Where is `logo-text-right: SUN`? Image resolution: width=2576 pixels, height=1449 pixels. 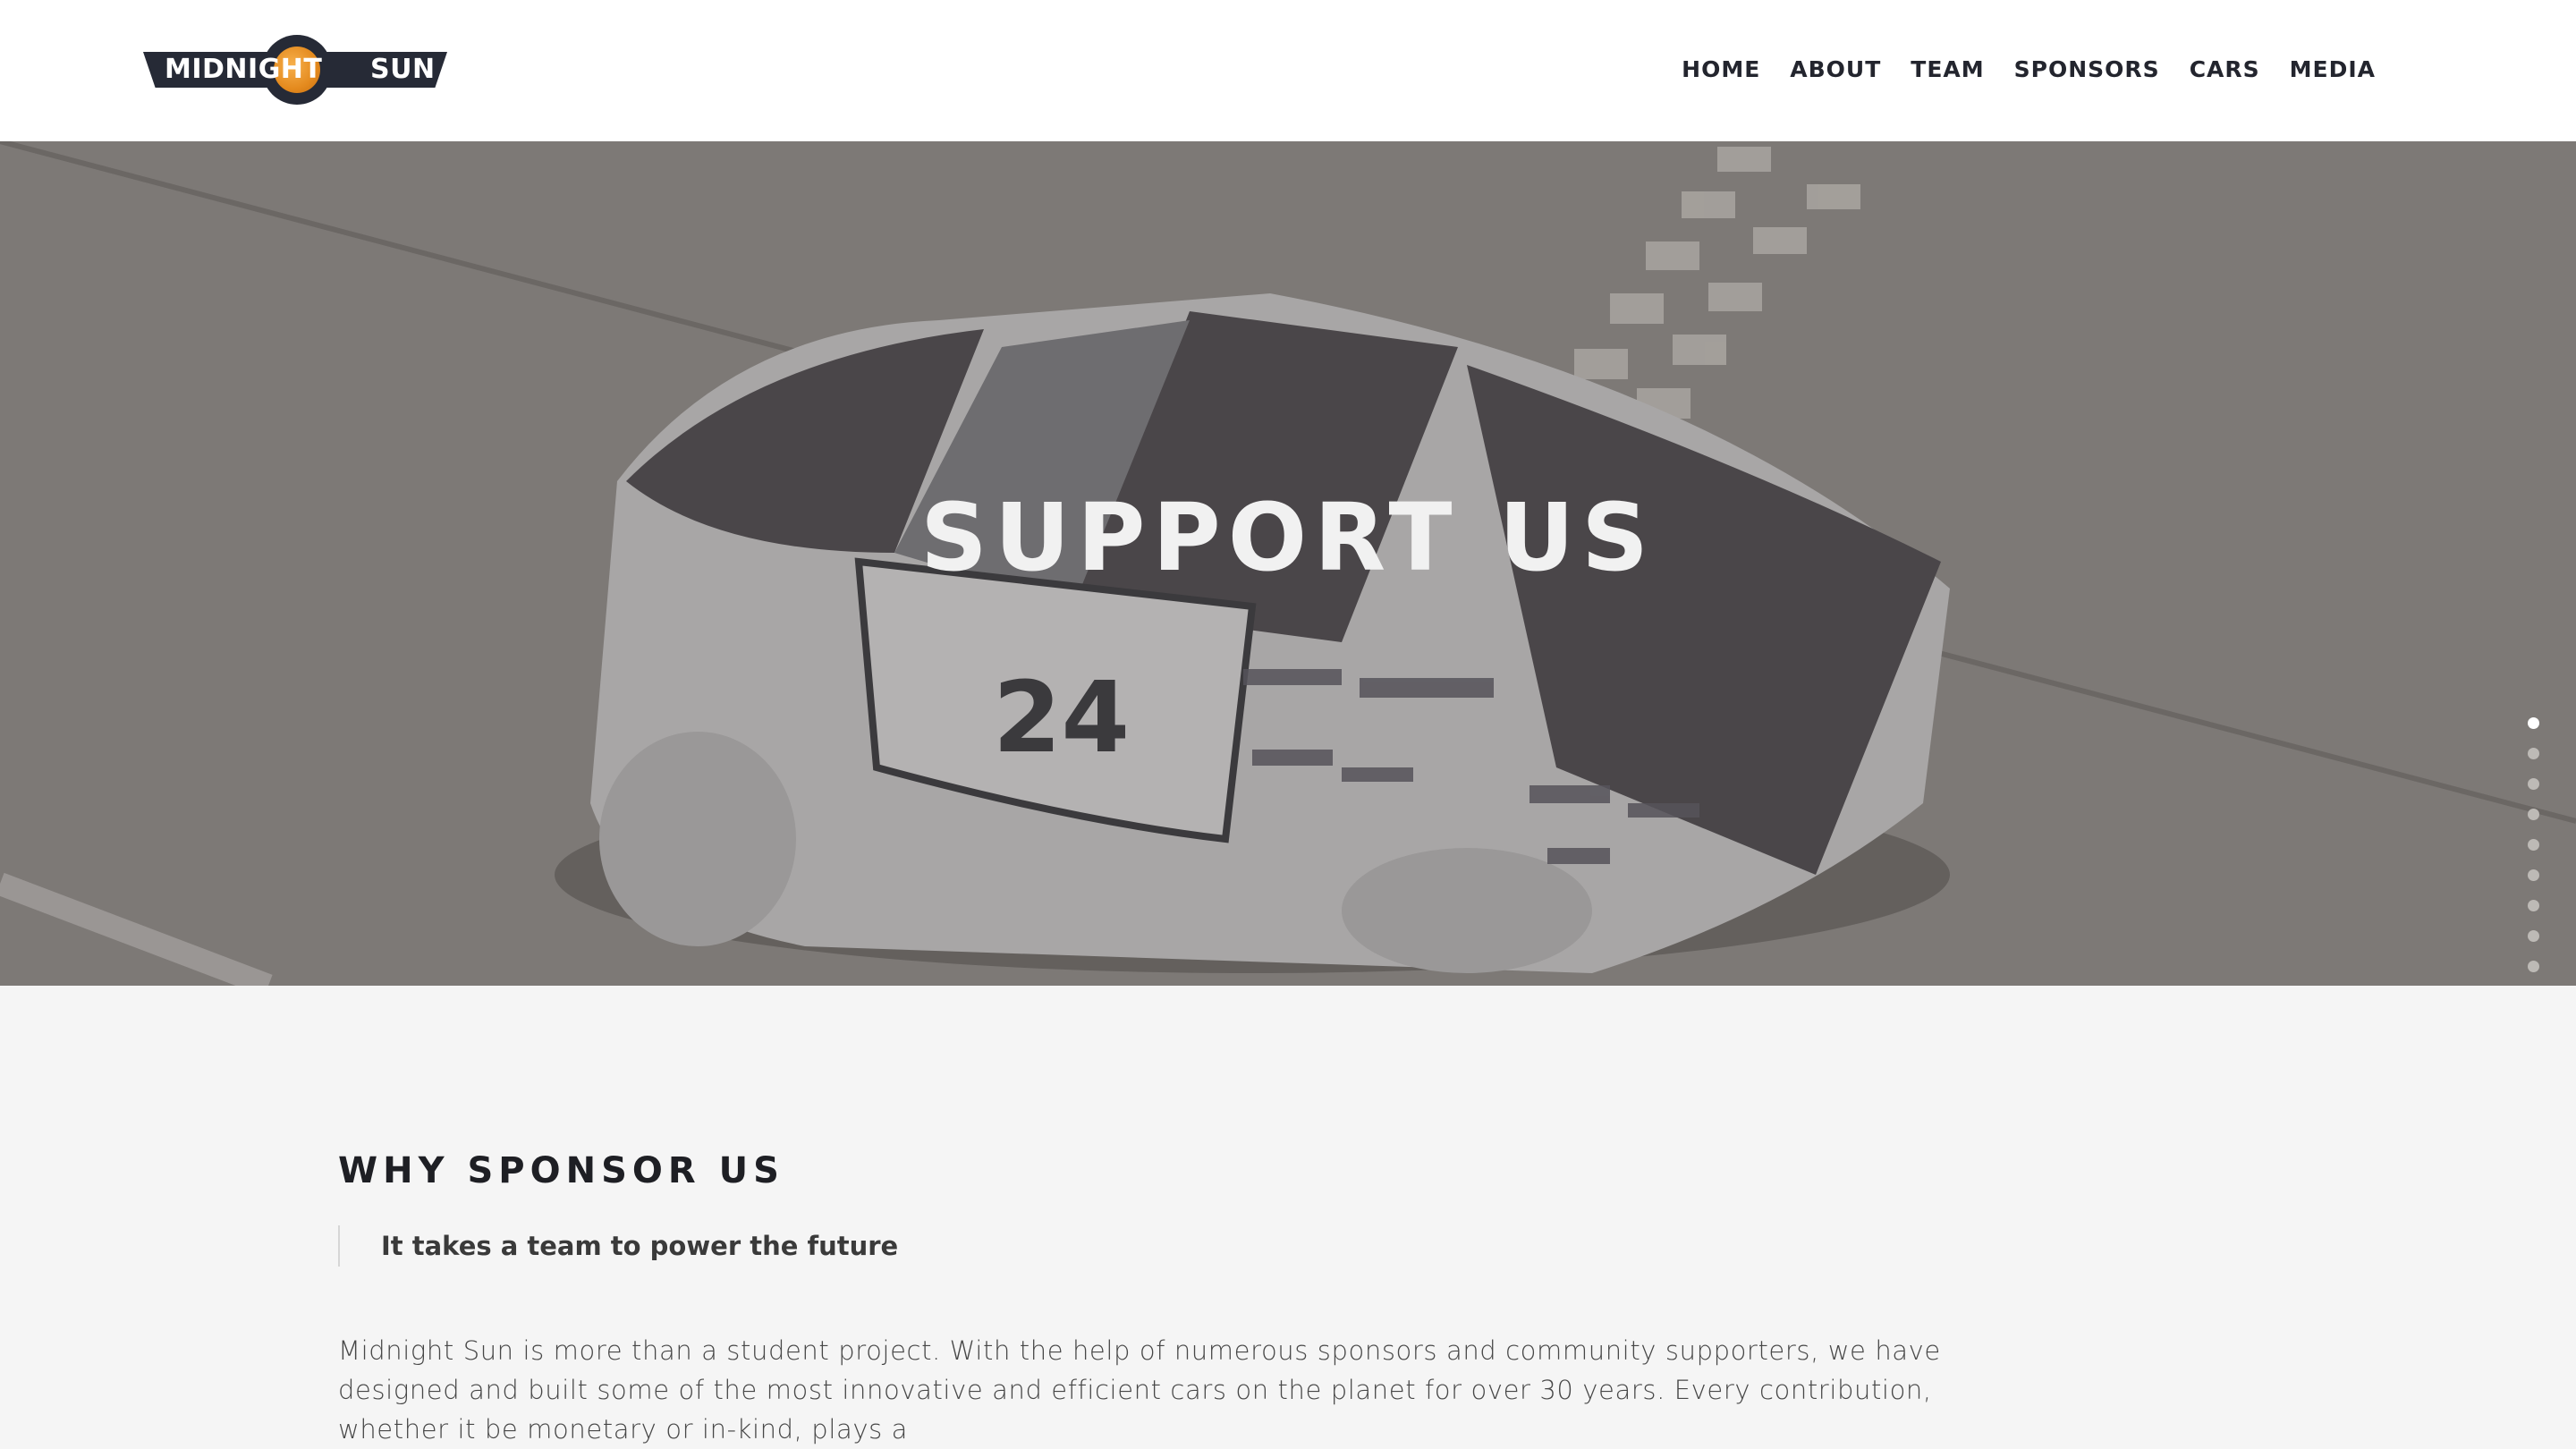 logo-text-right: SUN is located at coordinates (403, 69).